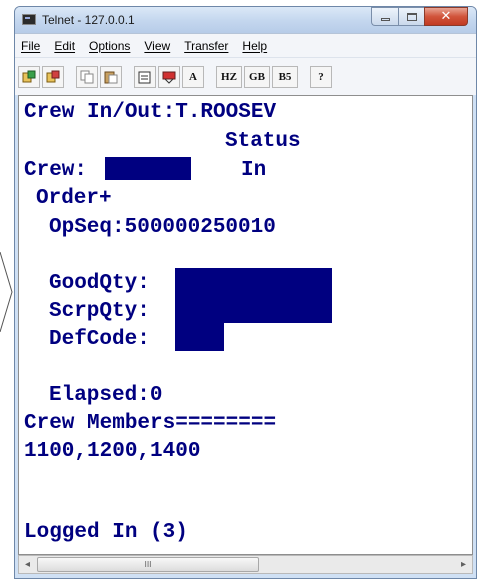 This screenshot has width=477, height=579. I want to click on minimize-button, so click(384, 16).